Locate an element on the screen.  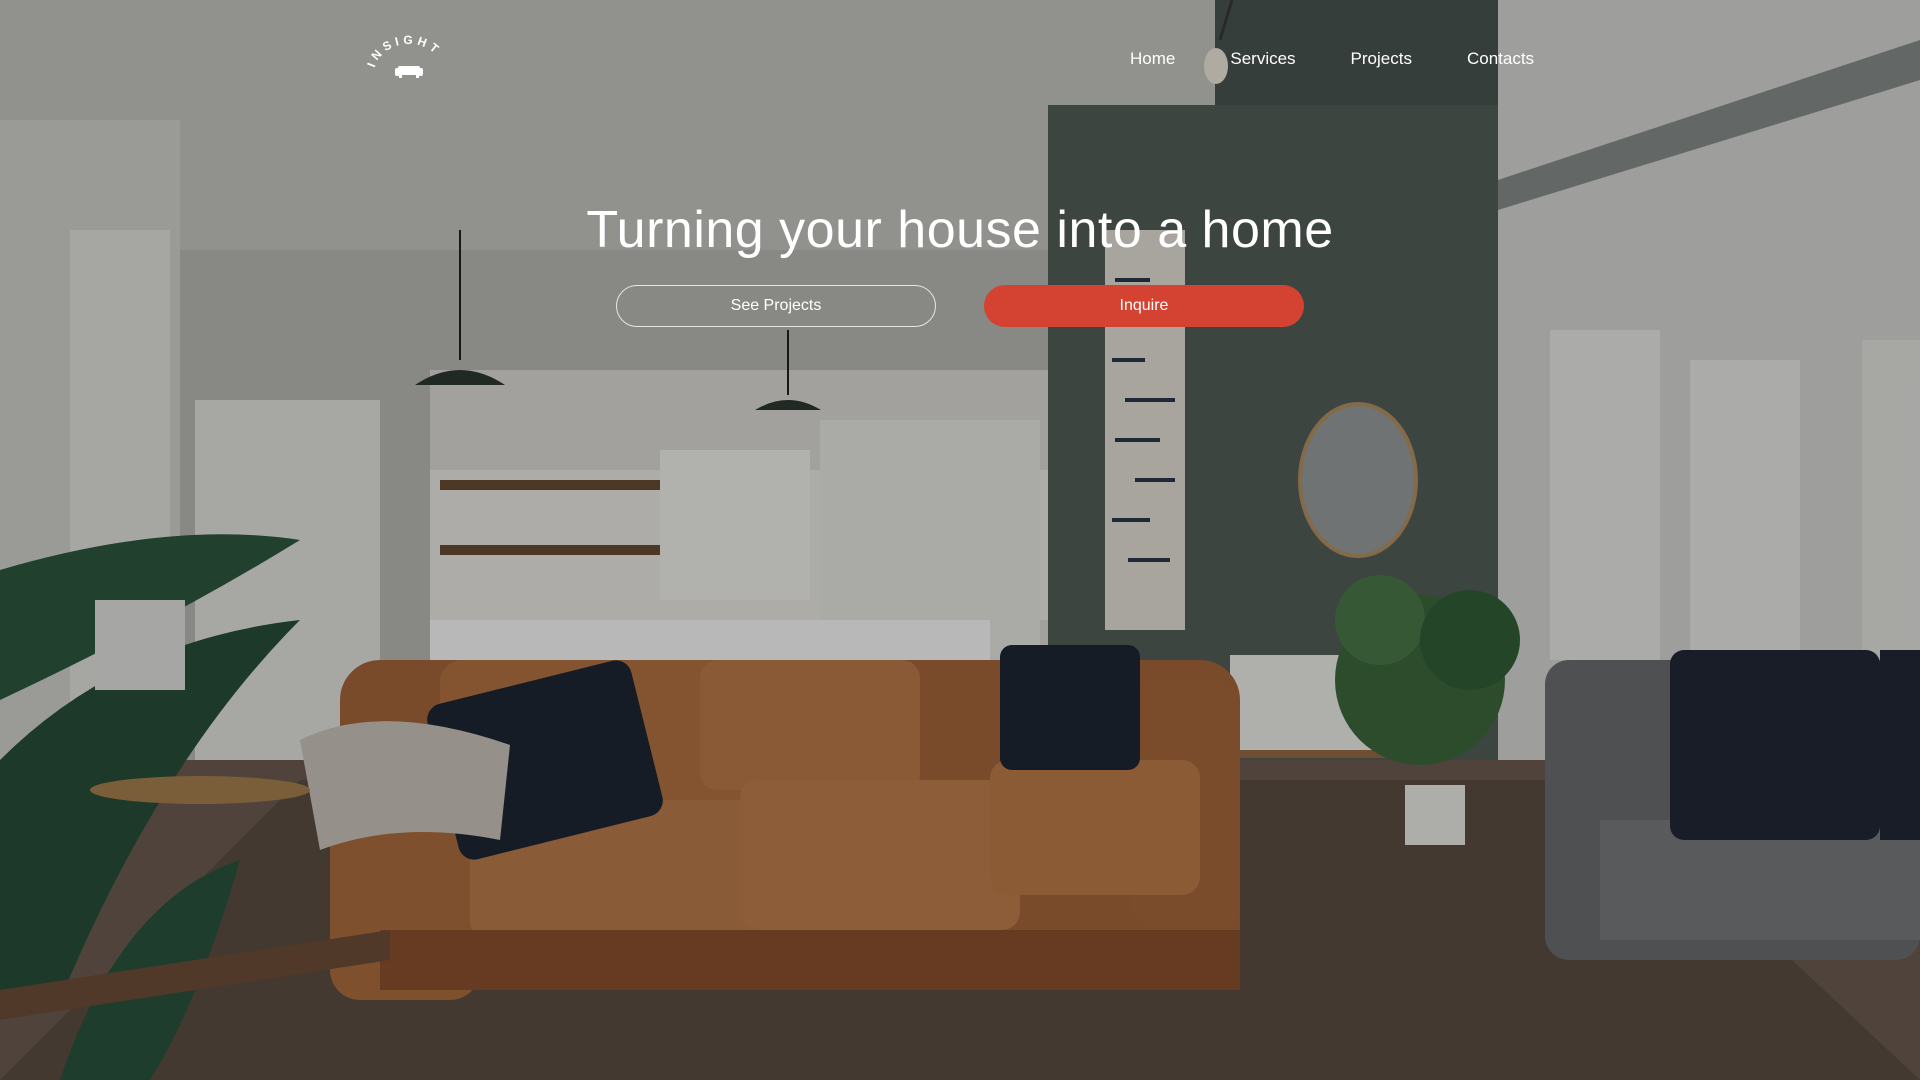
main-nav: Home Services Projects Contacts is located at coordinates (1332, 59).